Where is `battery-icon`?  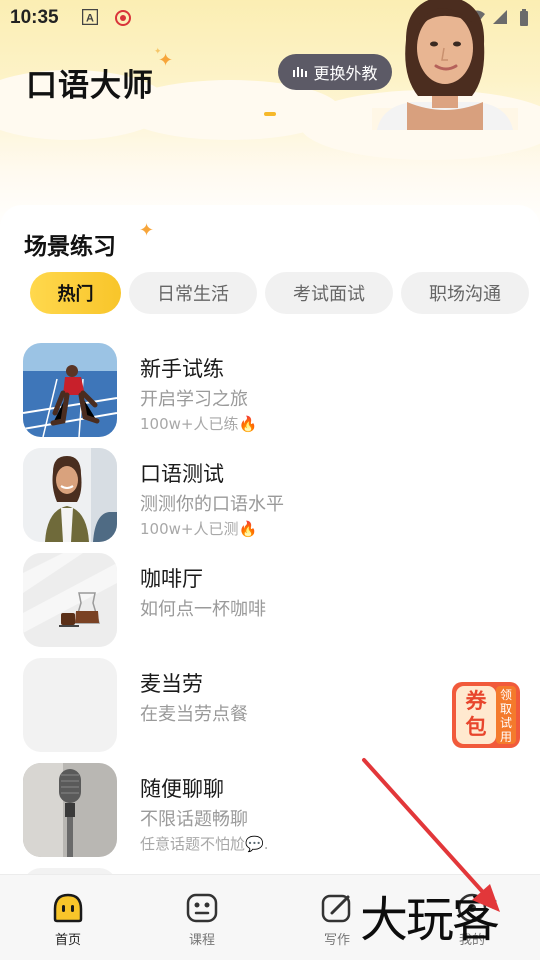 battery-icon is located at coordinates (524, 20).